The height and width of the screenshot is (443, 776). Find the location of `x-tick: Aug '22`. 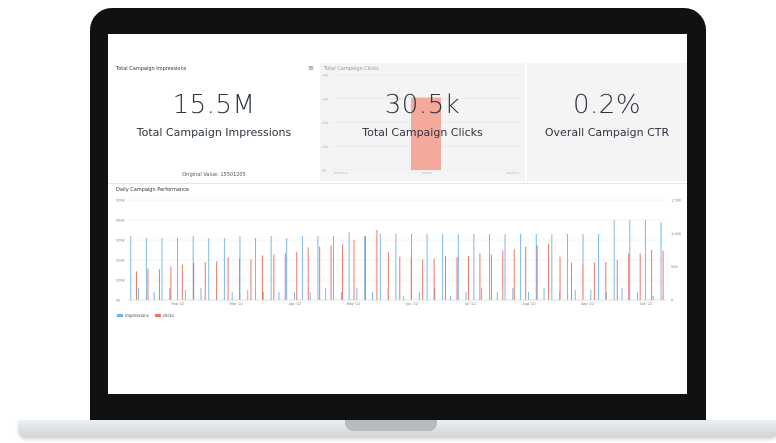

x-tick: Aug '22 is located at coordinates (528, 304).